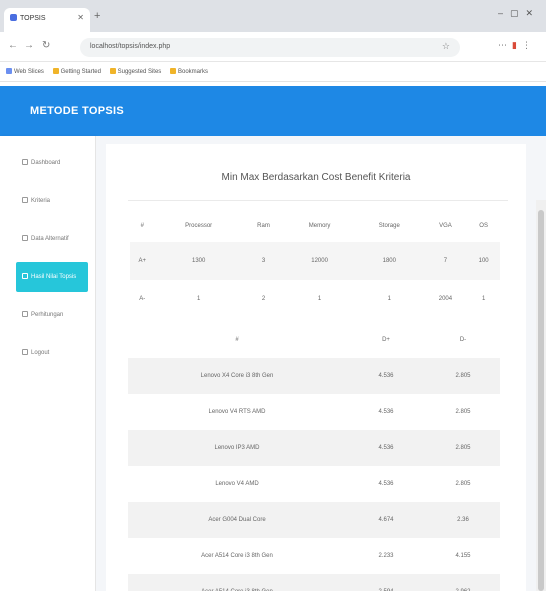 Image resolution: width=546 pixels, height=591 pixels. What do you see at coordinates (47, 315) in the screenshot?
I see `sidebar-item-label: Perhitungan` at bounding box center [47, 315].